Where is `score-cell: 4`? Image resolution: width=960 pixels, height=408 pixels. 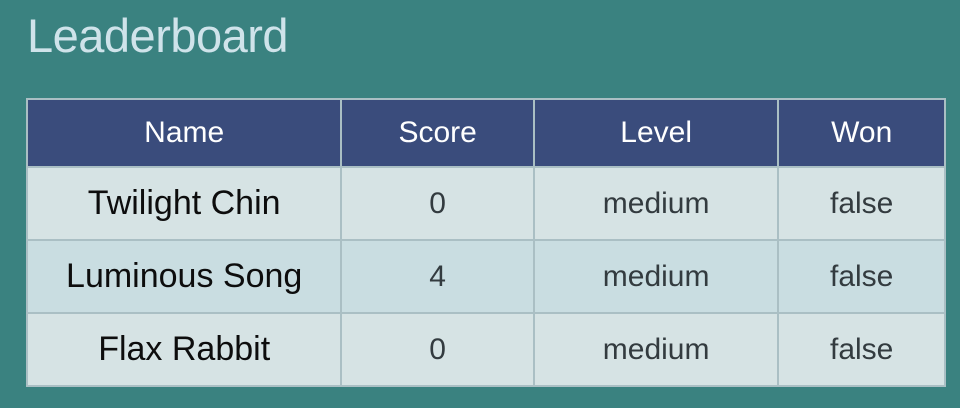 score-cell: 4 is located at coordinates (437, 276).